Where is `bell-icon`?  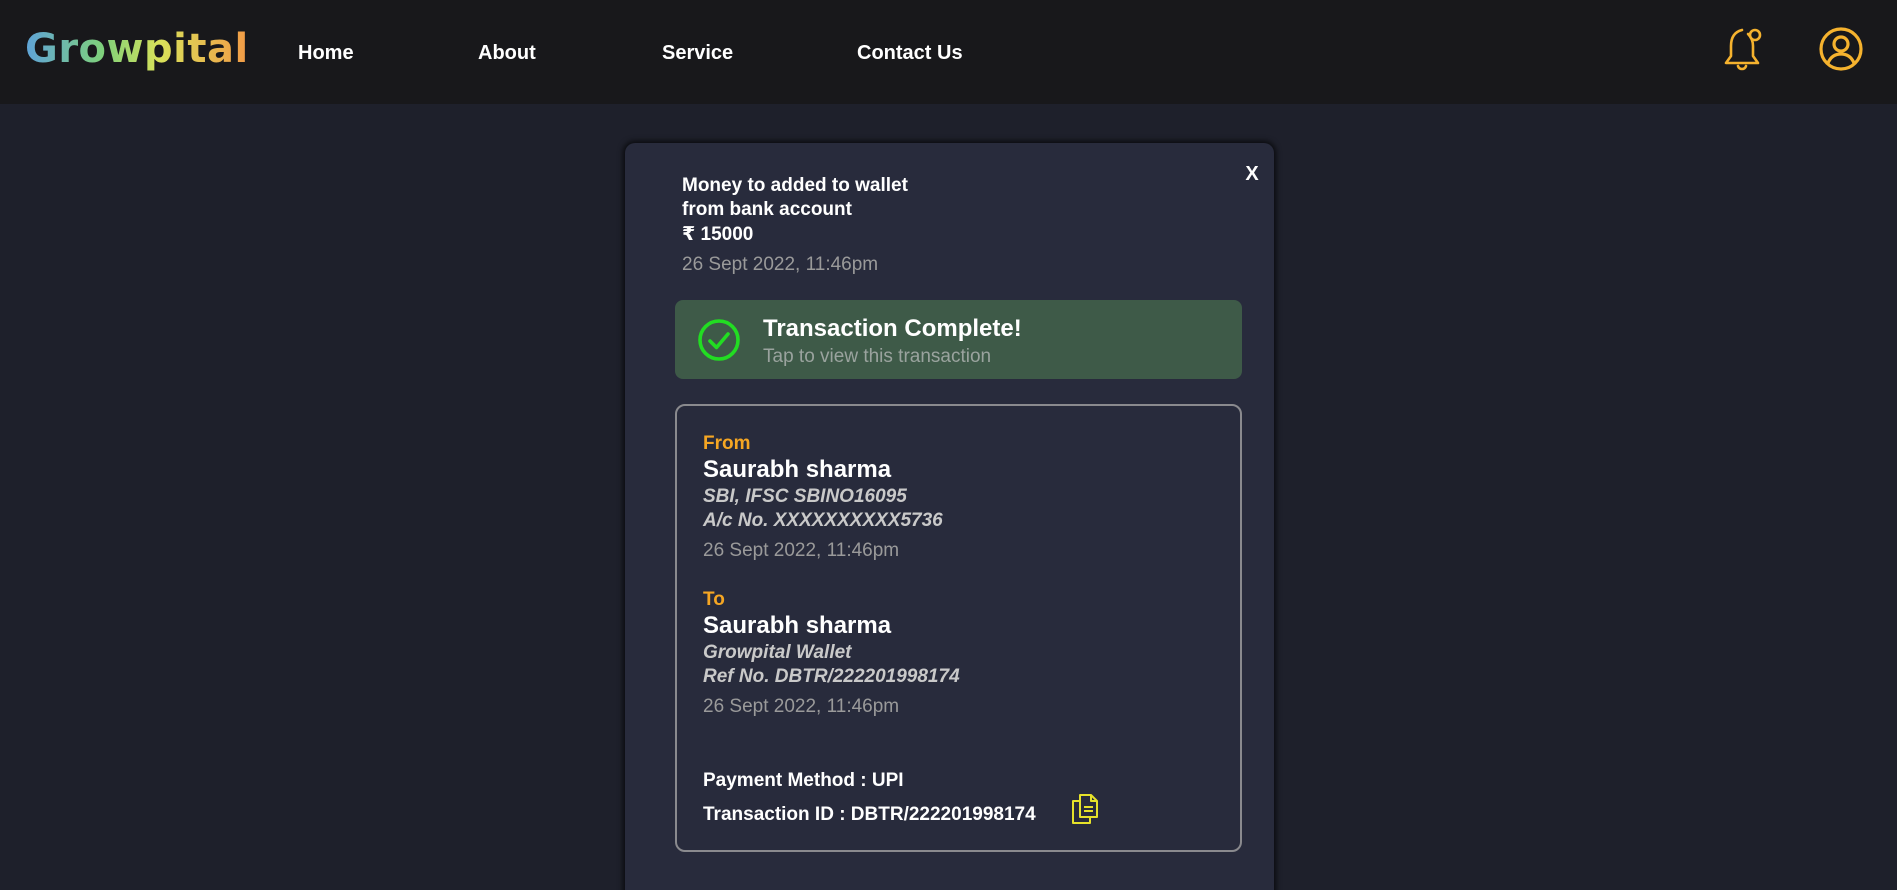
bell-icon is located at coordinates (1746, 49).